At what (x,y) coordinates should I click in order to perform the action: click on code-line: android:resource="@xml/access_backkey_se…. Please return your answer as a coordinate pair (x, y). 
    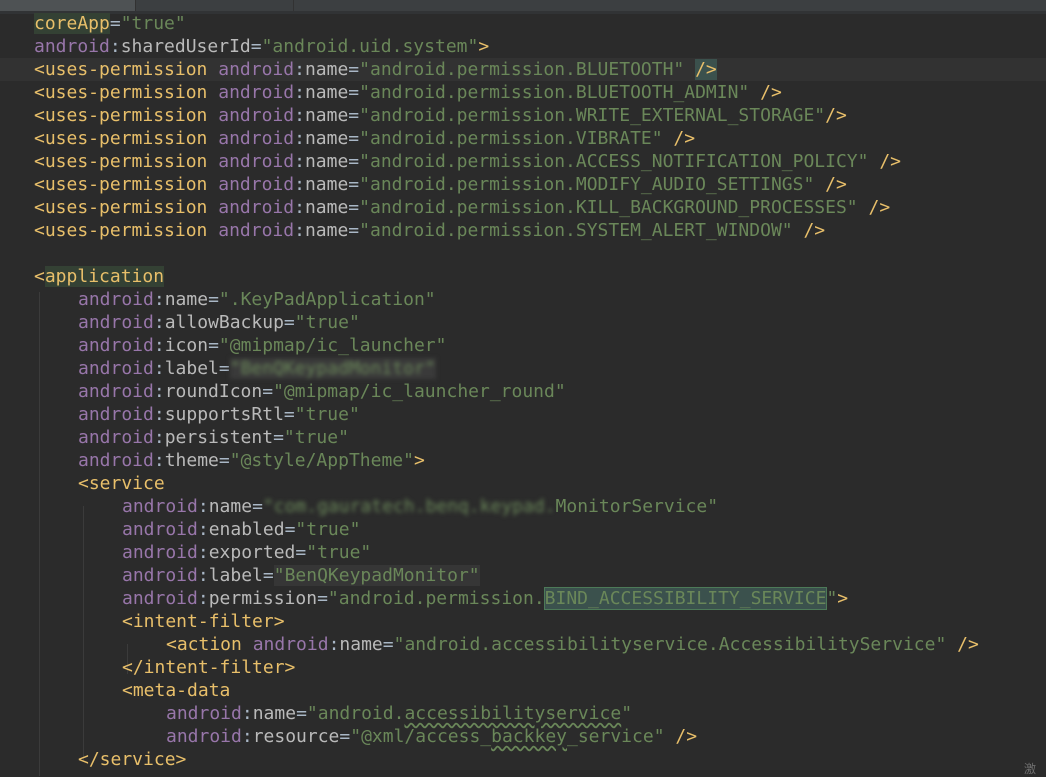
    Looking at the image, I should click on (432, 736).